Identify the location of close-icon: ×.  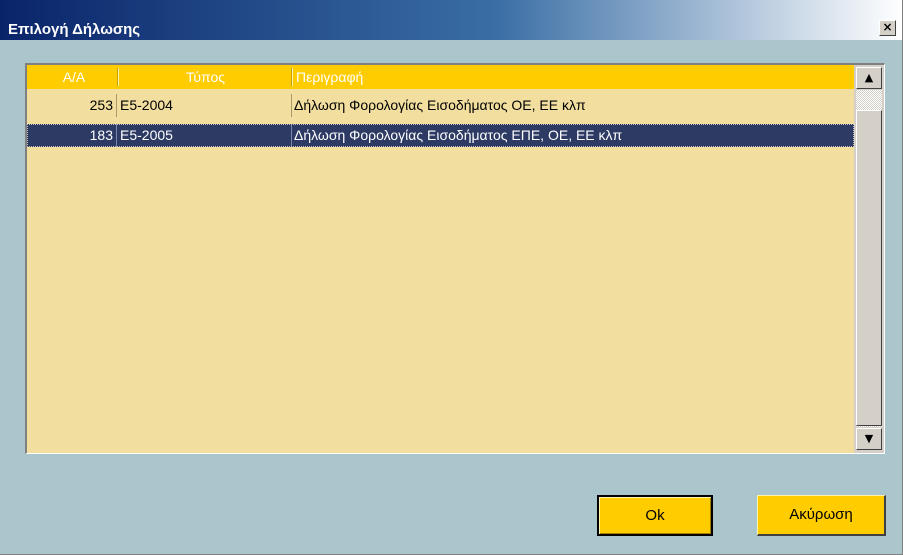
(887, 27).